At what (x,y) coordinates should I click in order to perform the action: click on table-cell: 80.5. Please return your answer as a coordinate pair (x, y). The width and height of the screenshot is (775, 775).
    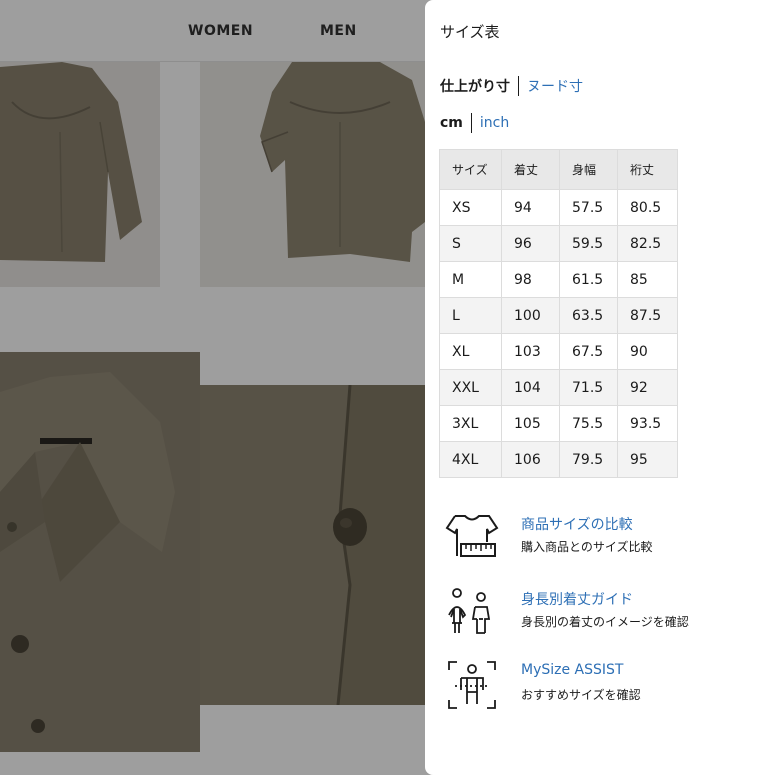
    Looking at the image, I should click on (647, 207).